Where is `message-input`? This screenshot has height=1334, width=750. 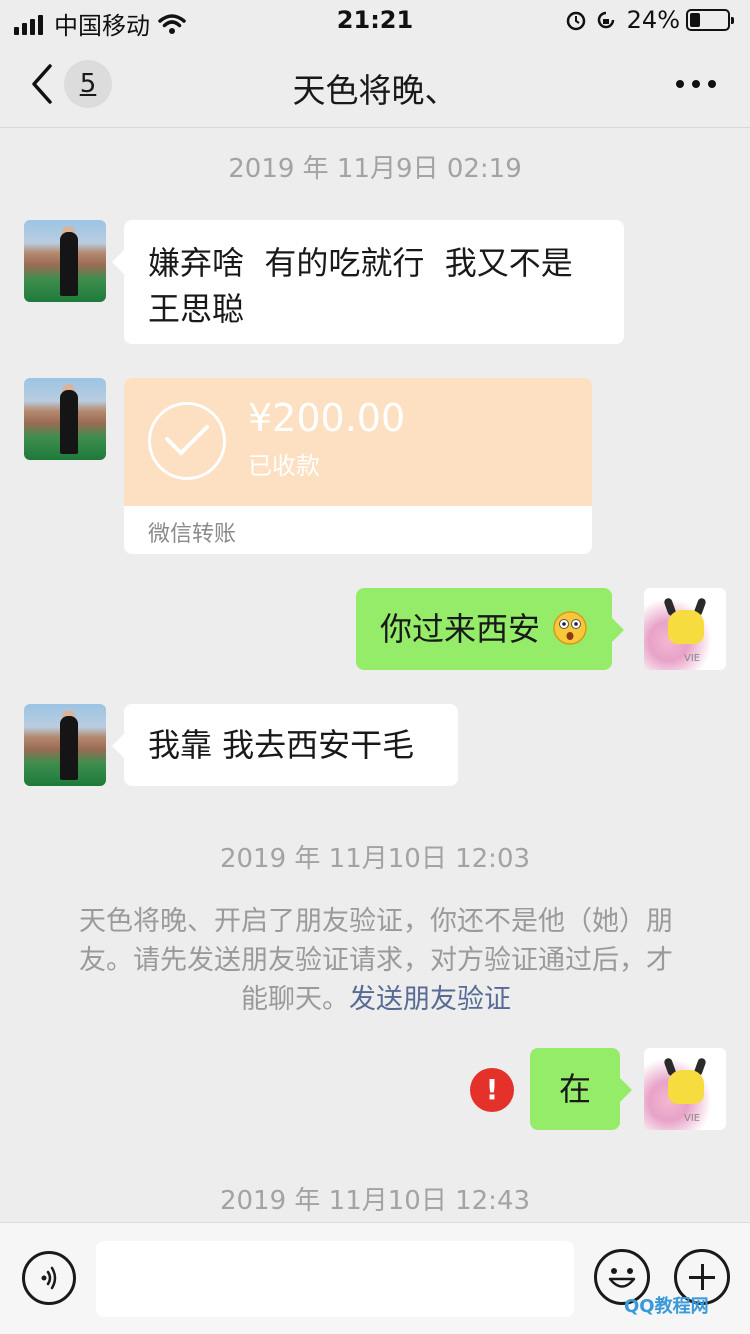
message-input is located at coordinates (335, 1279).